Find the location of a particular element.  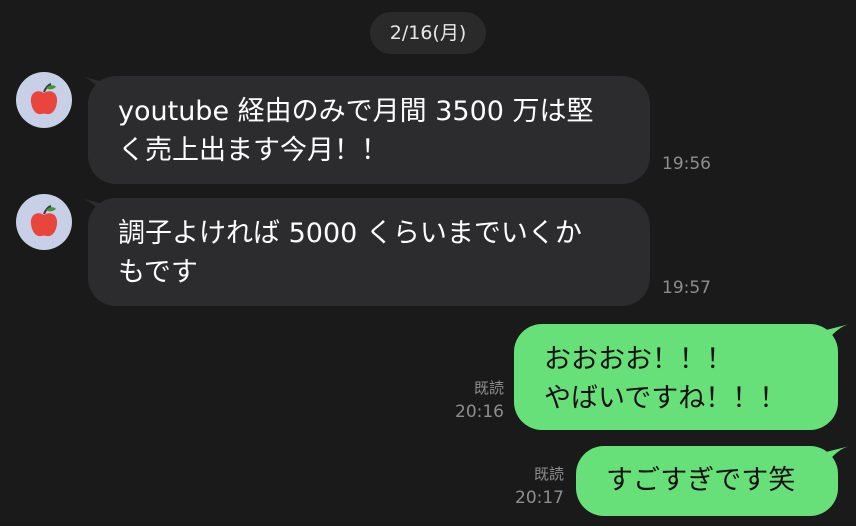

message-time: 20:16 is located at coordinates (479, 412).